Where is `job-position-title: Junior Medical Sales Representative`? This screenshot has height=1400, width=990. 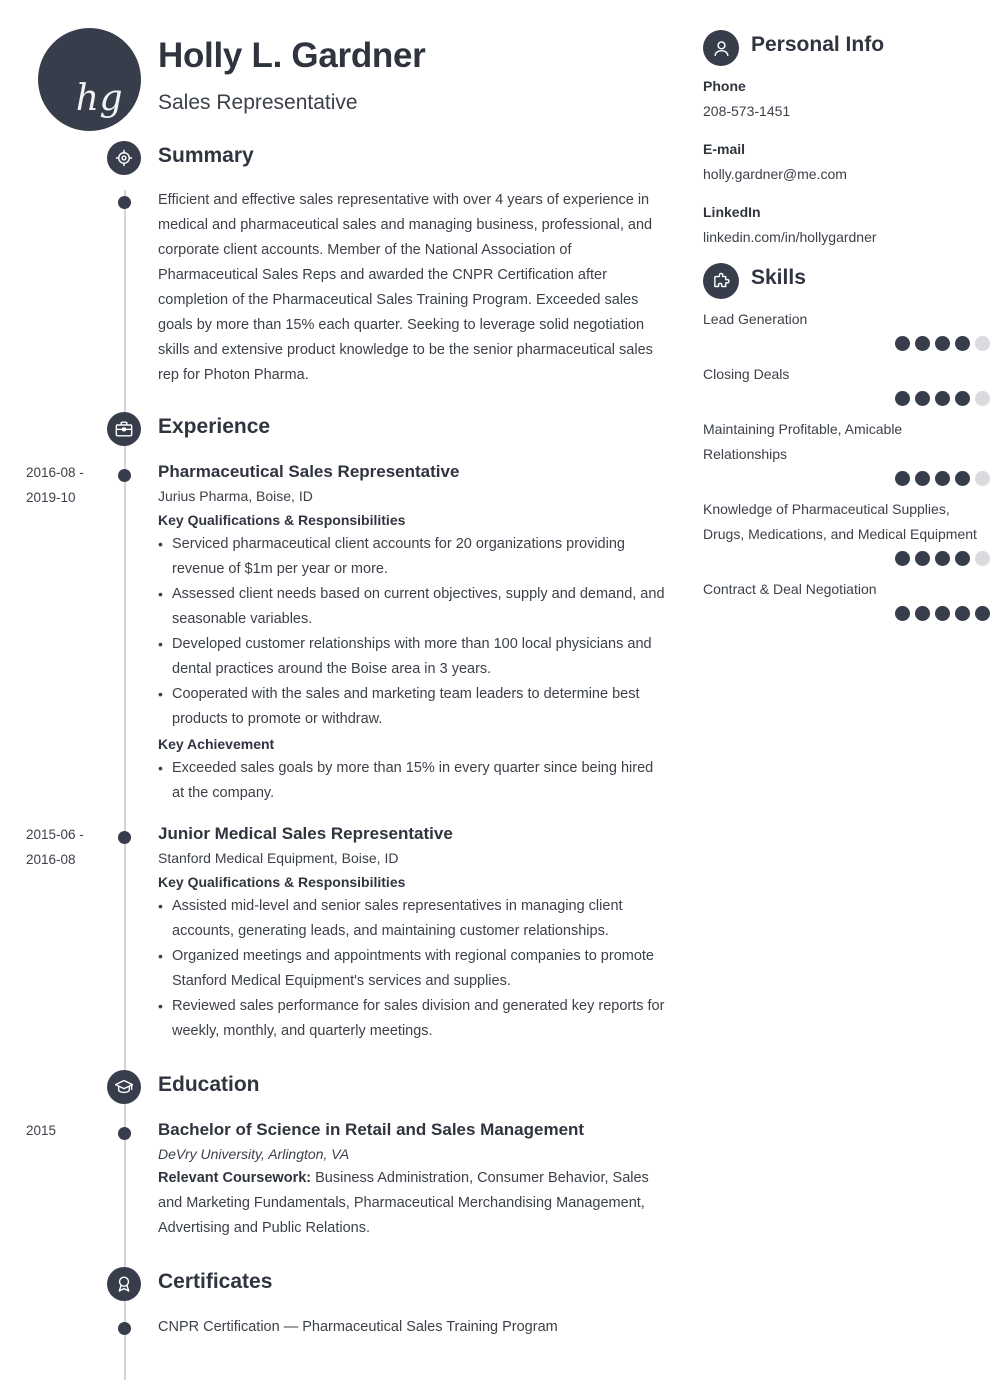
job-position-title: Junior Medical Sales Representative is located at coordinates (305, 833).